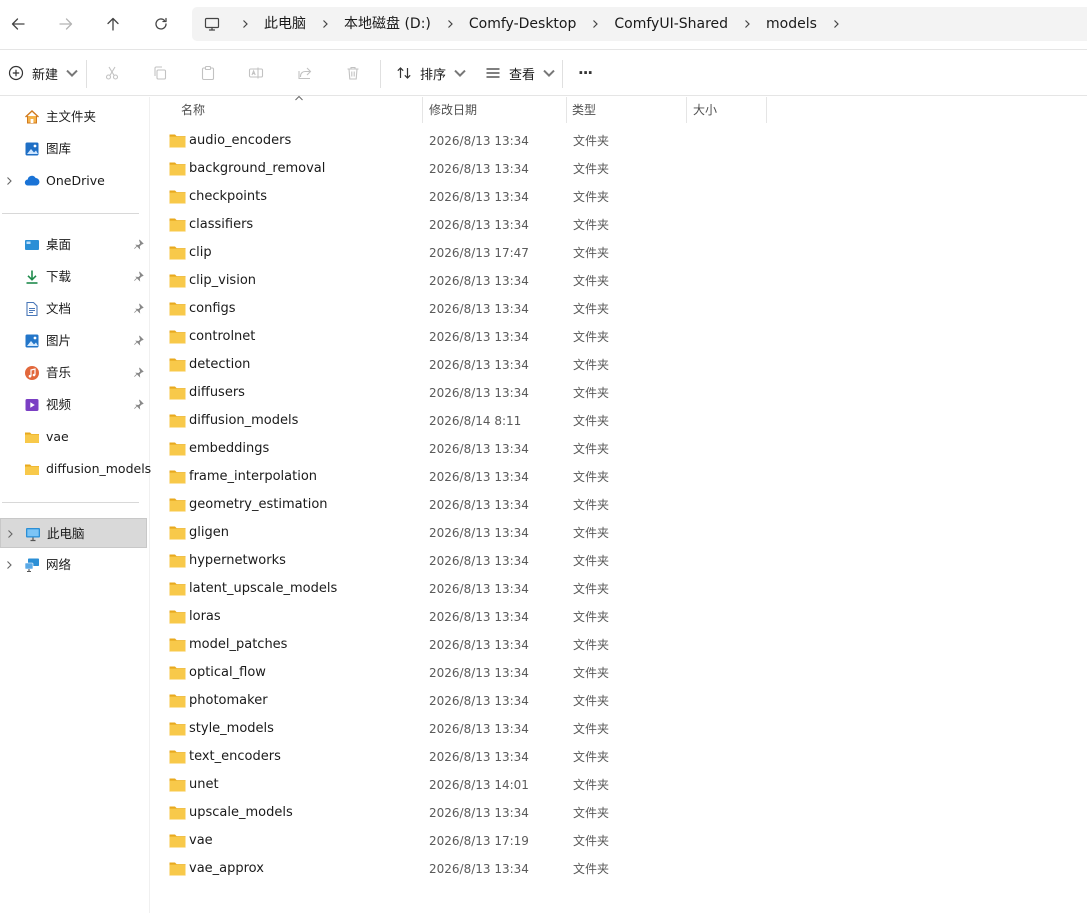 The image size is (1087, 913). I want to click on table-row: optical_flow 2026/8/13 13:34 文件夹, so click(619, 673).